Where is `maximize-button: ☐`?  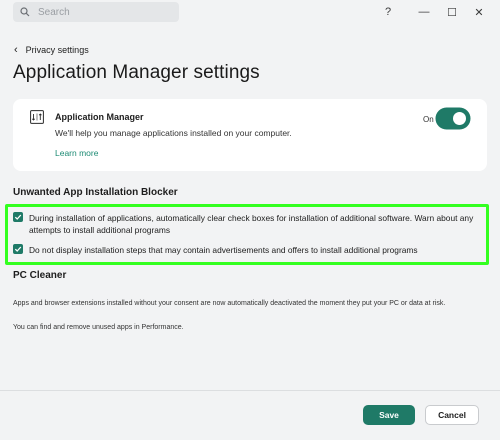
maximize-button: ☐ is located at coordinates (452, 12).